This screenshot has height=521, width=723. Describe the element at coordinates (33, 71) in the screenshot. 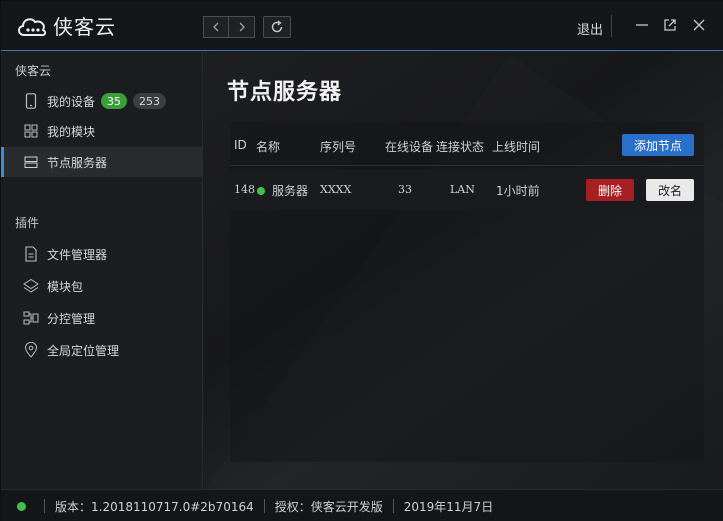

I see `sidebar-section-title: 侠客云` at that location.